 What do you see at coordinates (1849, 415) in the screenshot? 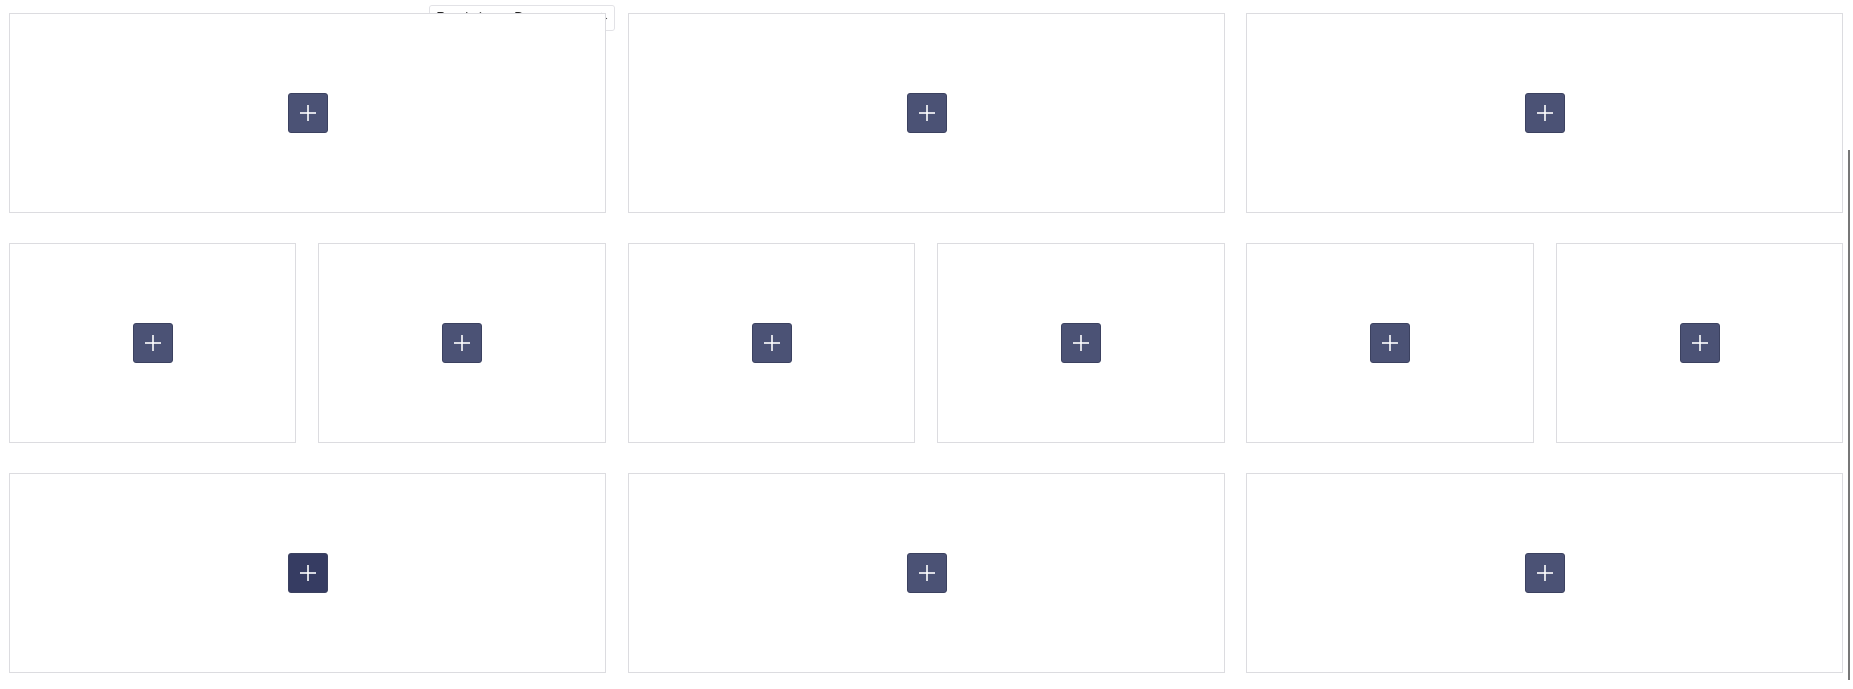
I see `vertical-scrollbar` at bounding box center [1849, 415].